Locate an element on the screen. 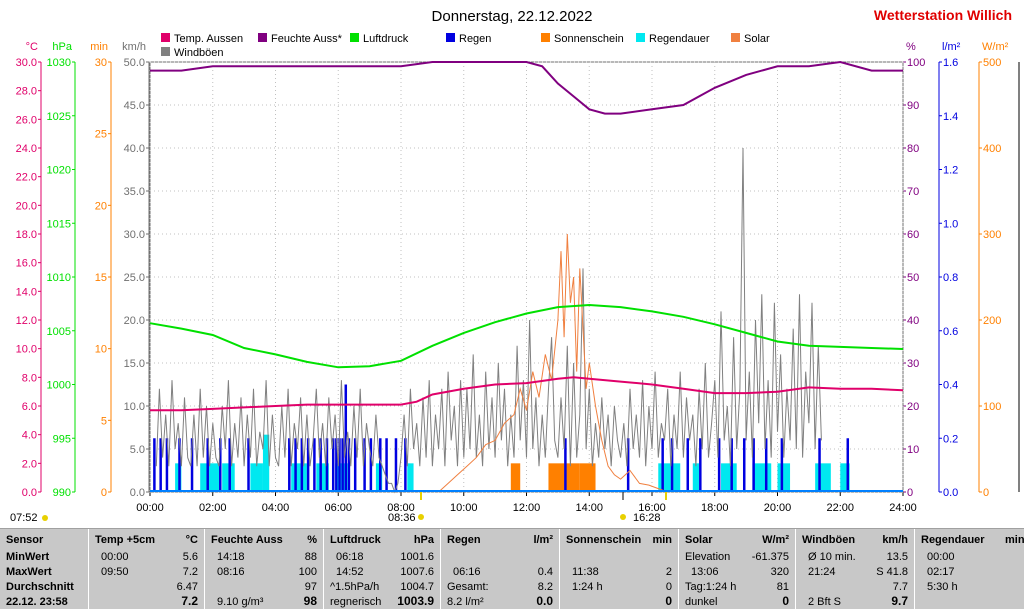  regen-day: 8.2 l/m² is located at coordinates (465, 602).